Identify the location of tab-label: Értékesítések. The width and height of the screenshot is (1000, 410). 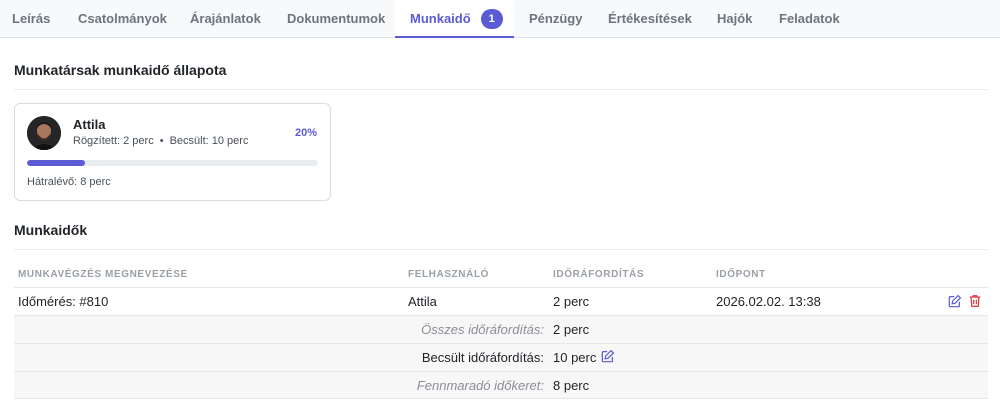
(650, 18).